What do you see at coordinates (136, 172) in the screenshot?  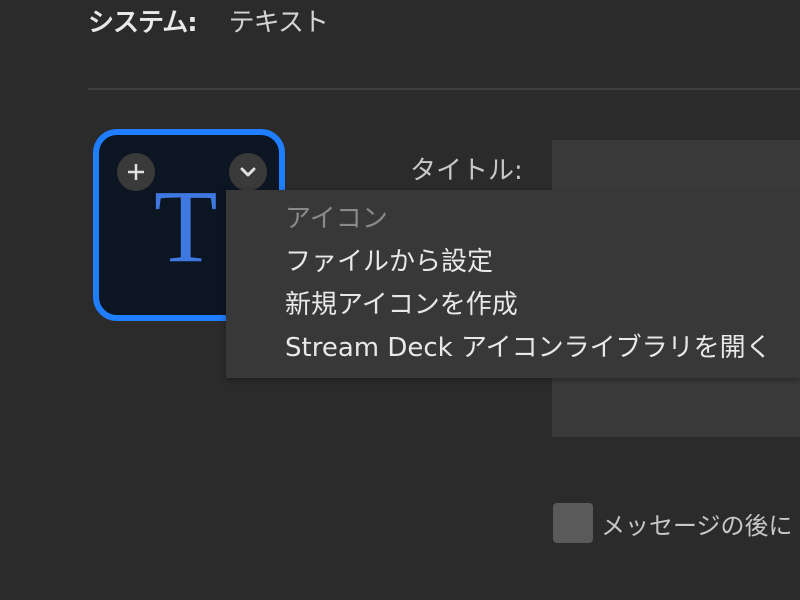 I see `plus-icon` at bounding box center [136, 172].